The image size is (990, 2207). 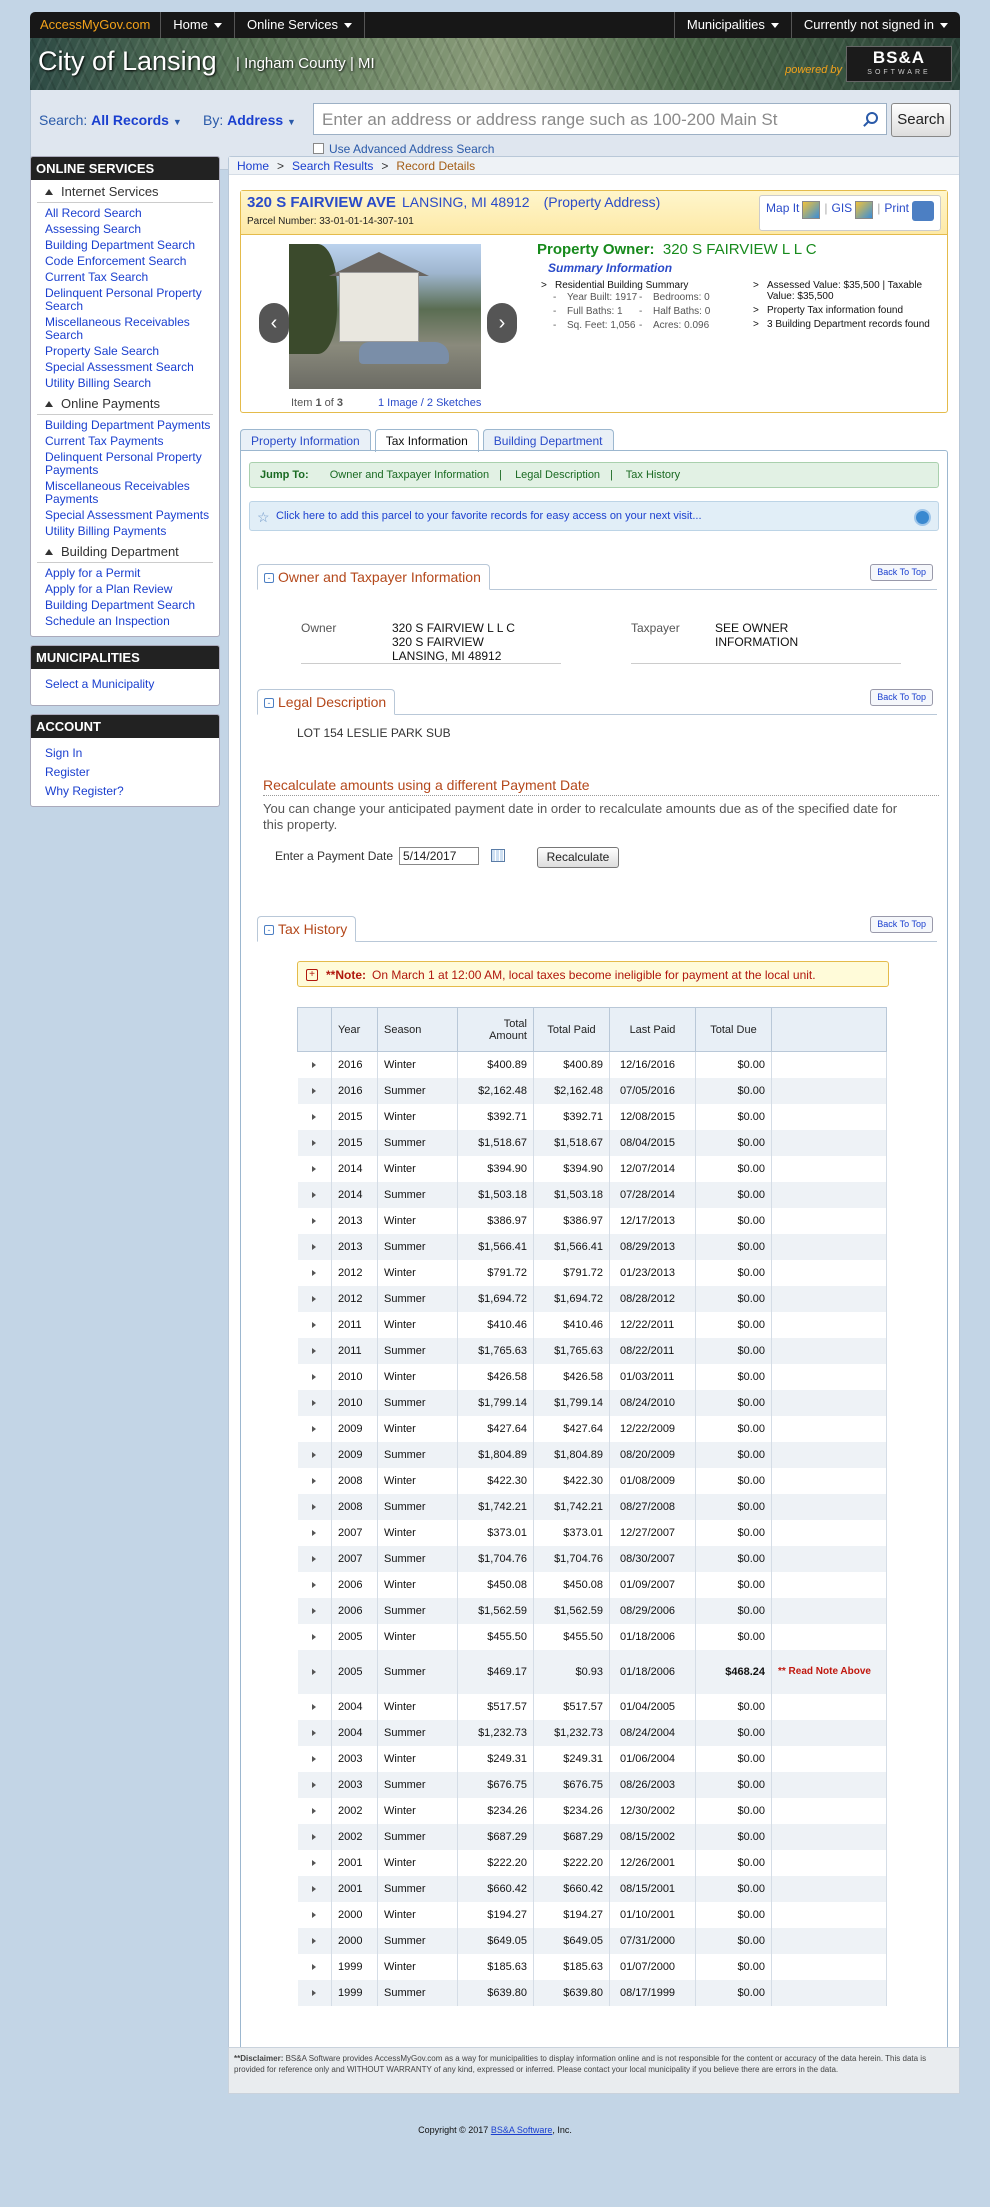 I want to click on breadcrumb-search-results: Search Results, so click(x=332, y=166).